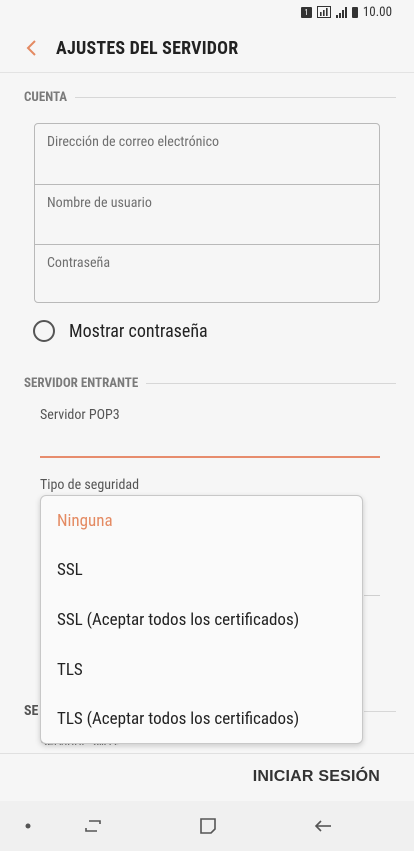  What do you see at coordinates (341, 12) in the screenshot?
I see `signal-icon` at bounding box center [341, 12].